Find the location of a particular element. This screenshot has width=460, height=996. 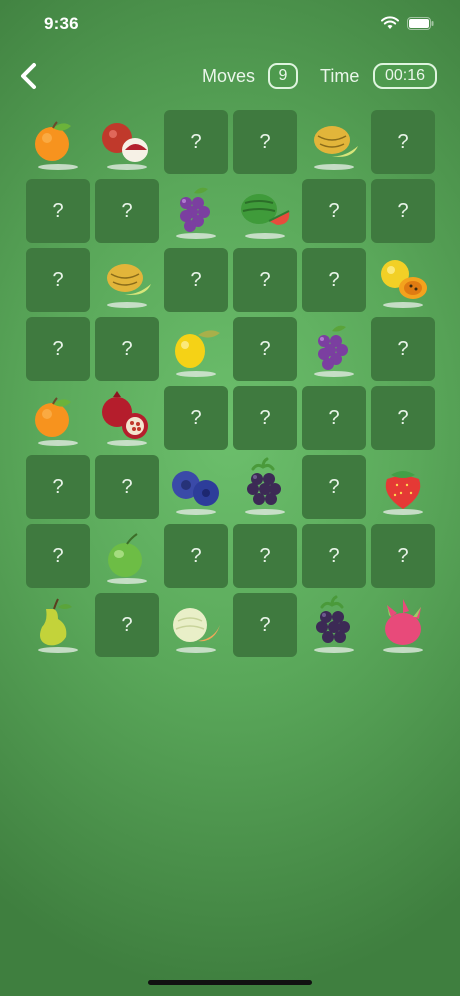

melon-icon is located at coordinates (336, 148).